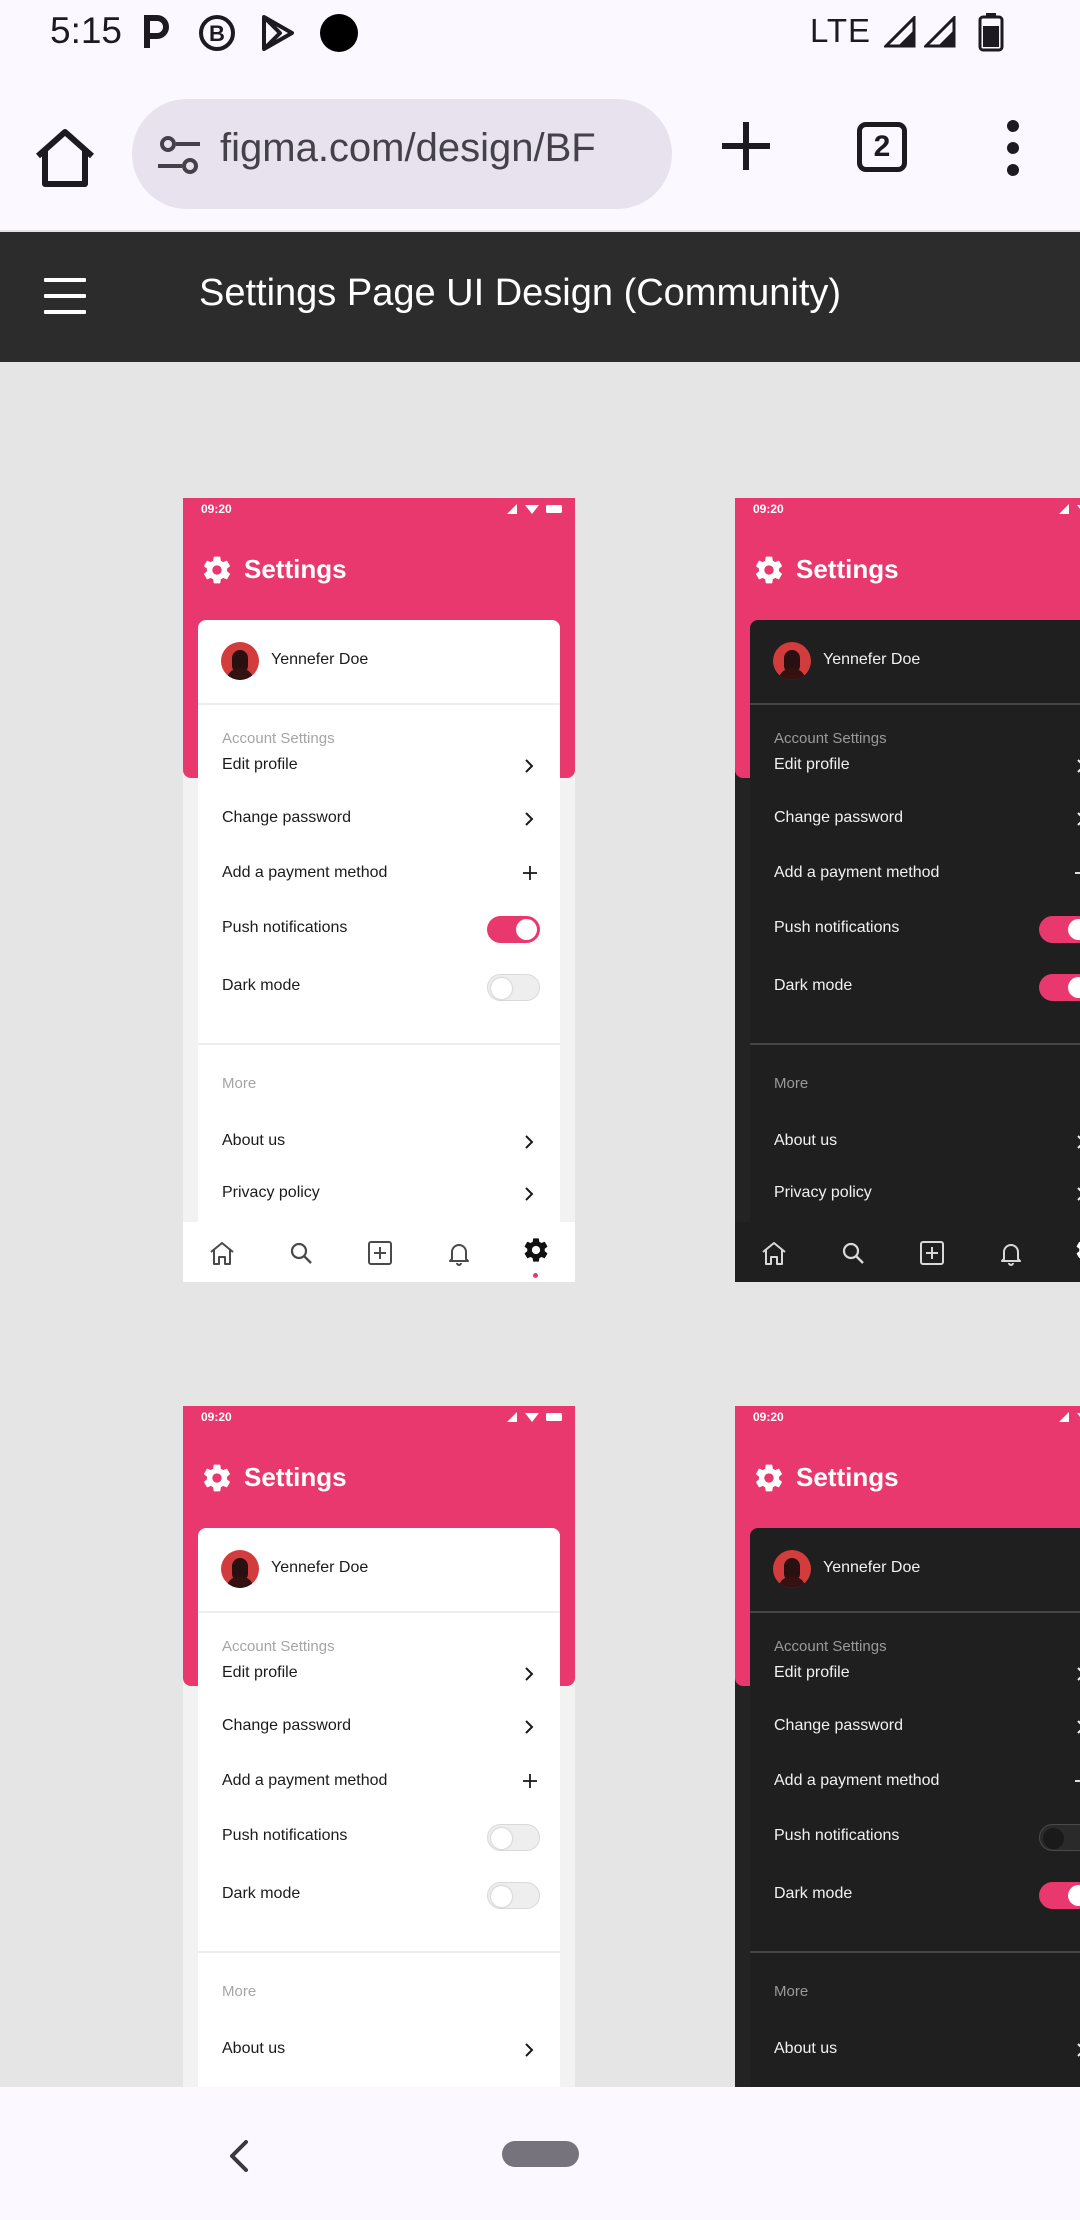 Image resolution: width=1080 pixels, height=2220 pixels. I want to click on url-text: figma.com/design/BF, so click(408, 148).